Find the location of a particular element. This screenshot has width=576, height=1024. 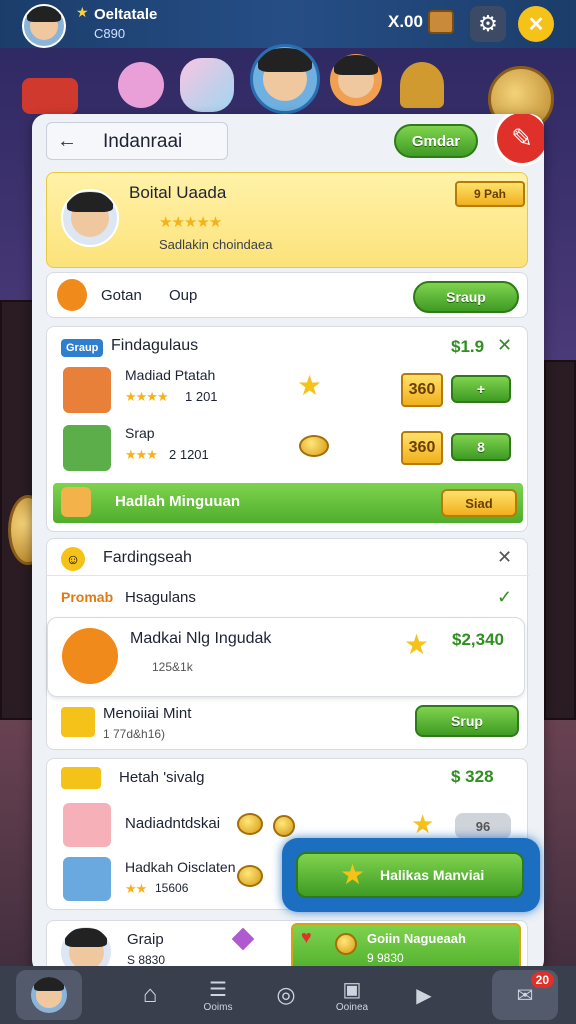

lamp-icon is located at coordinates (422, 85).